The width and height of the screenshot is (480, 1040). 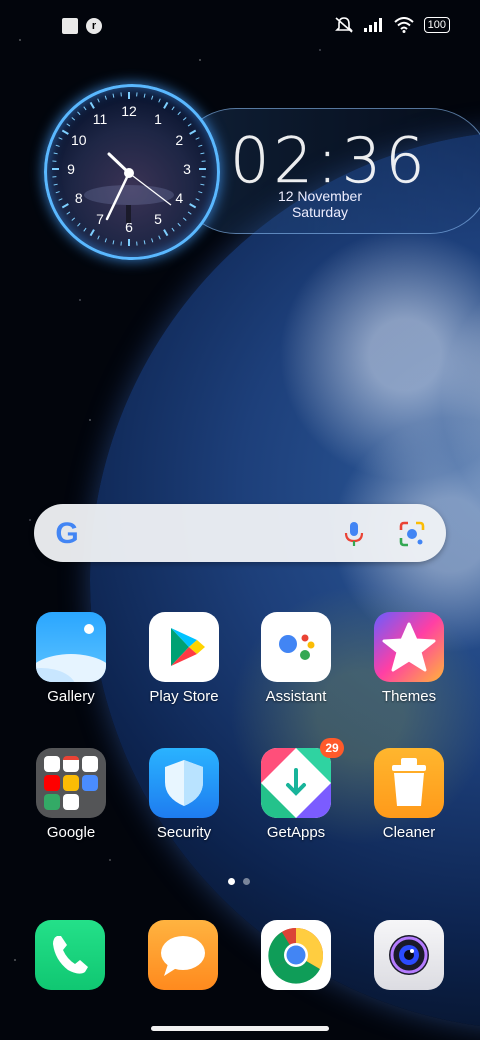 I want to click on signal-icon, so click(x=372, y=25).